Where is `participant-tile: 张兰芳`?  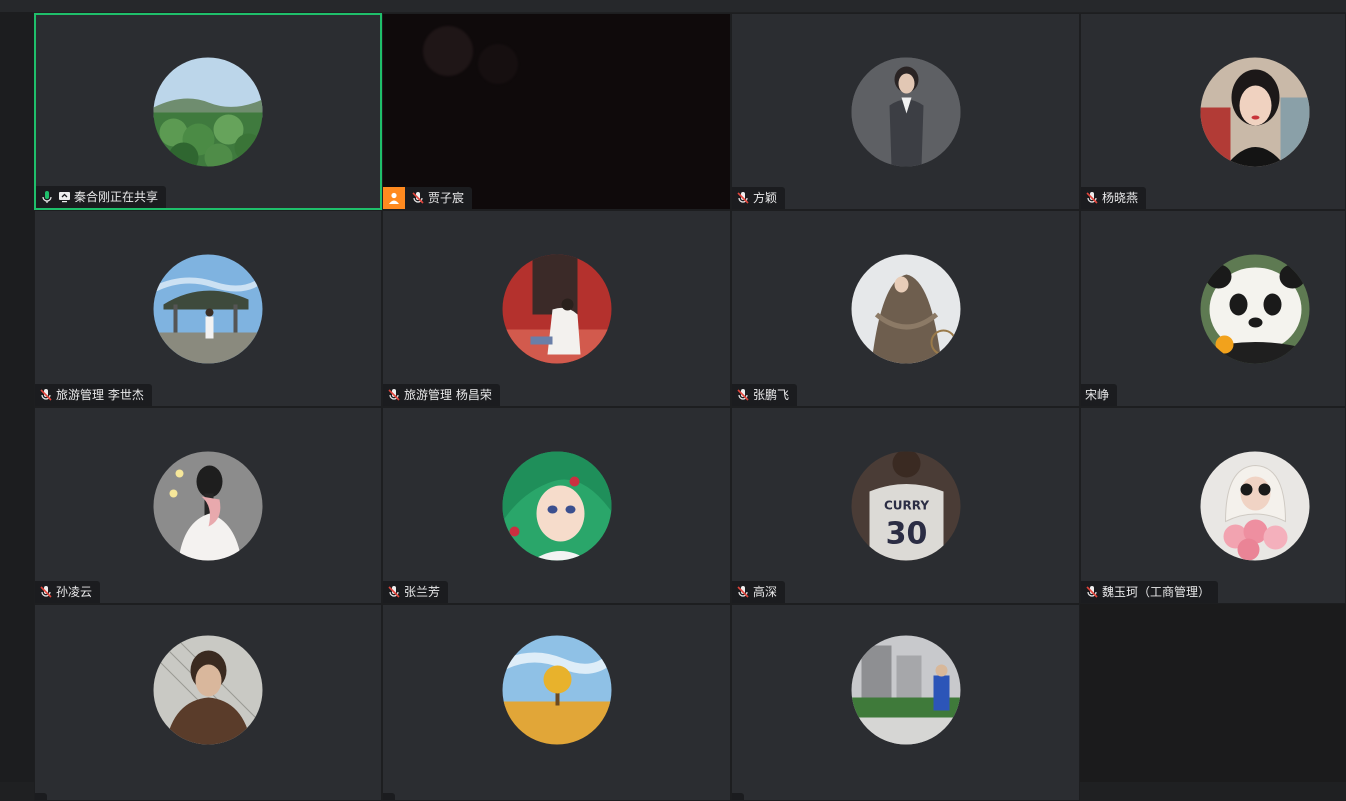 participant-tile: 张兰芳 is located at coordinates (556, 505).